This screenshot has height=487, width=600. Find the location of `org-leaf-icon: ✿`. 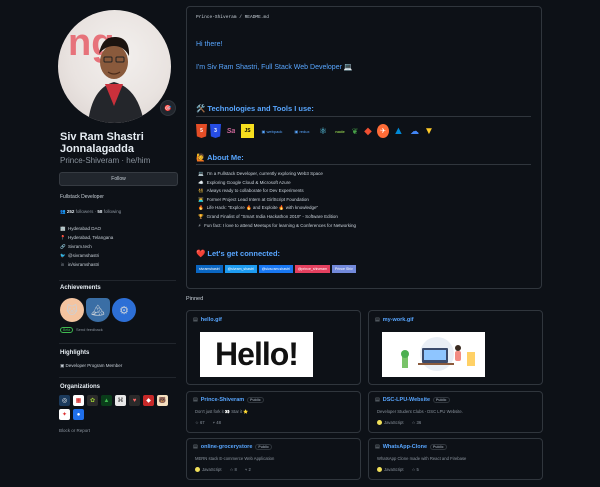

org-leaf-icon: ✿ is located at coordinates (92, 400).